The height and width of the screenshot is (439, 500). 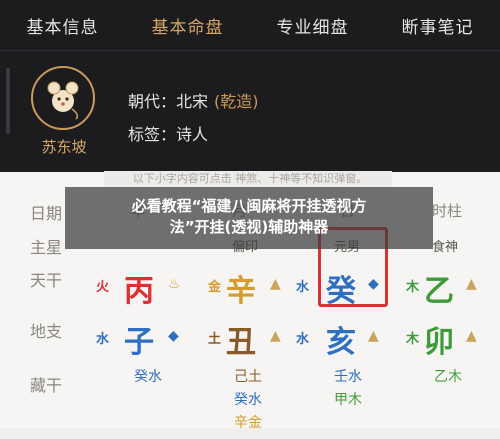 I want to click on stem-element-1: 金, so click(x=215, y=287).